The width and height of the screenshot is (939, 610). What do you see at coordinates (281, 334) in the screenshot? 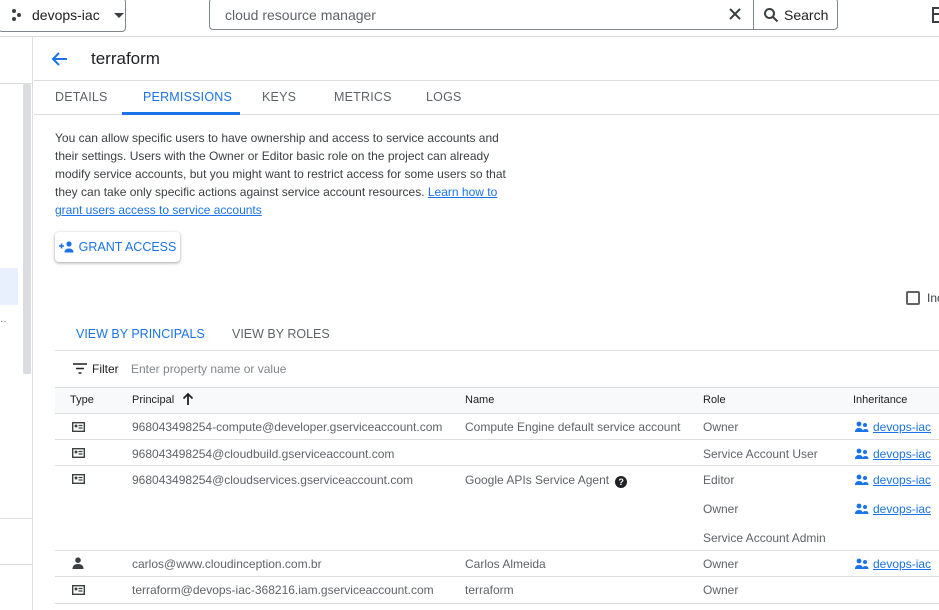
I see `tab-view-by-roles: VIEW BY ROLES` at bounding box center [281, 334].